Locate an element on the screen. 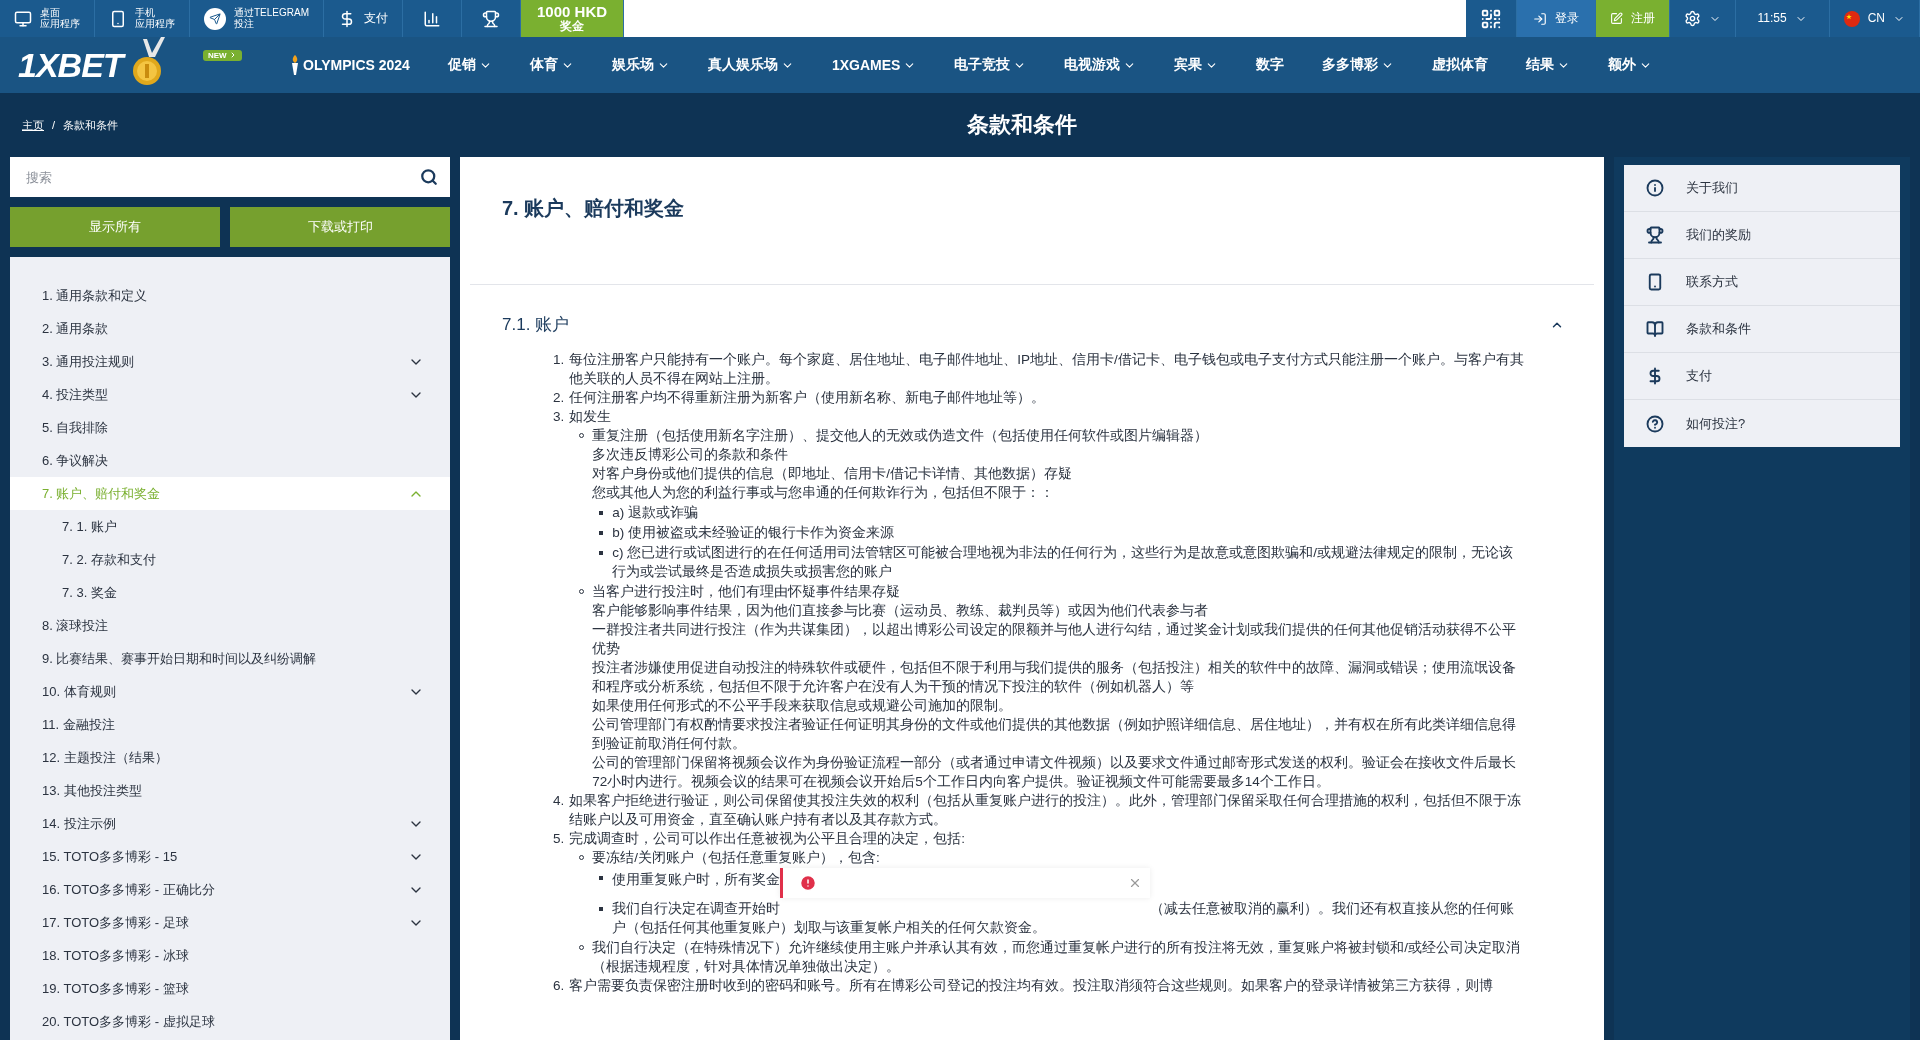 This screenshot has width=1920, height=1040. login-button: 登录 is located at coordinates (1556, 18).